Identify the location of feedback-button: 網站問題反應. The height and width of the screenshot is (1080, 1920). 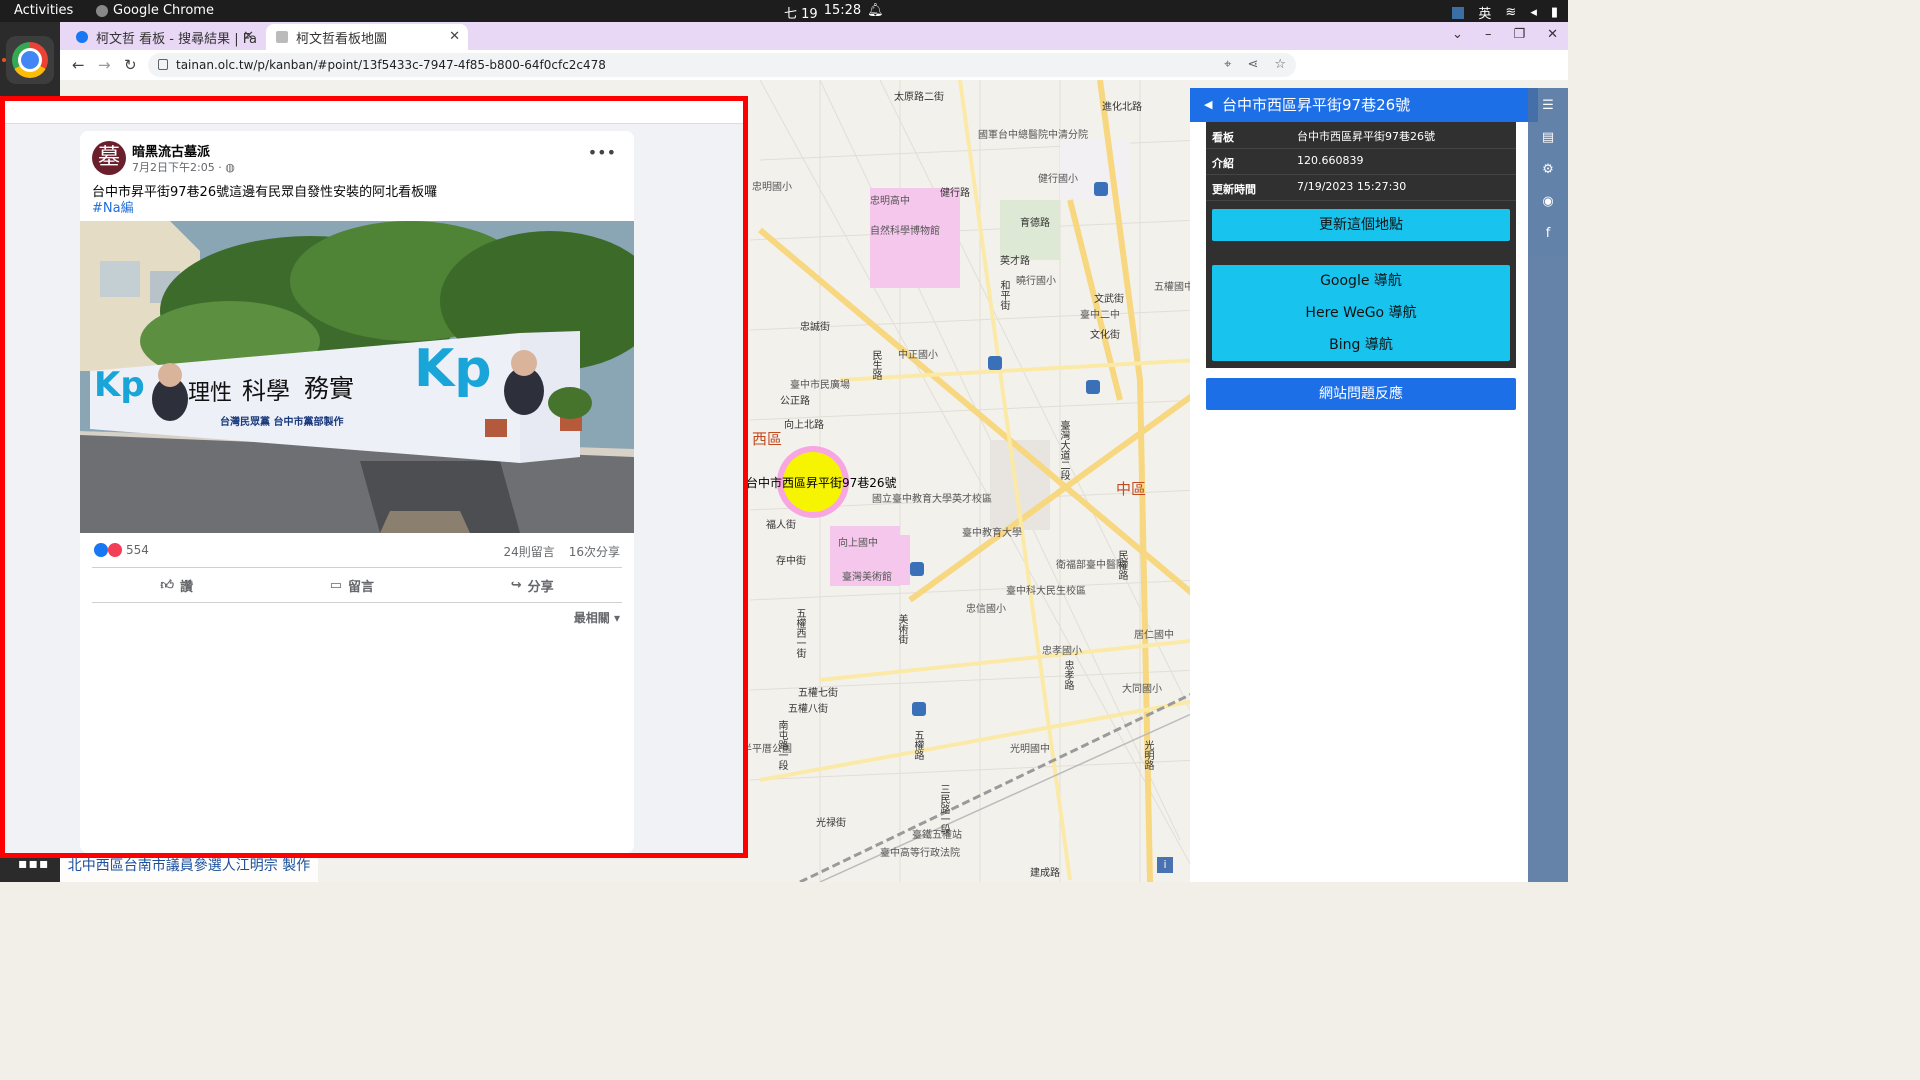
(1361, 394).